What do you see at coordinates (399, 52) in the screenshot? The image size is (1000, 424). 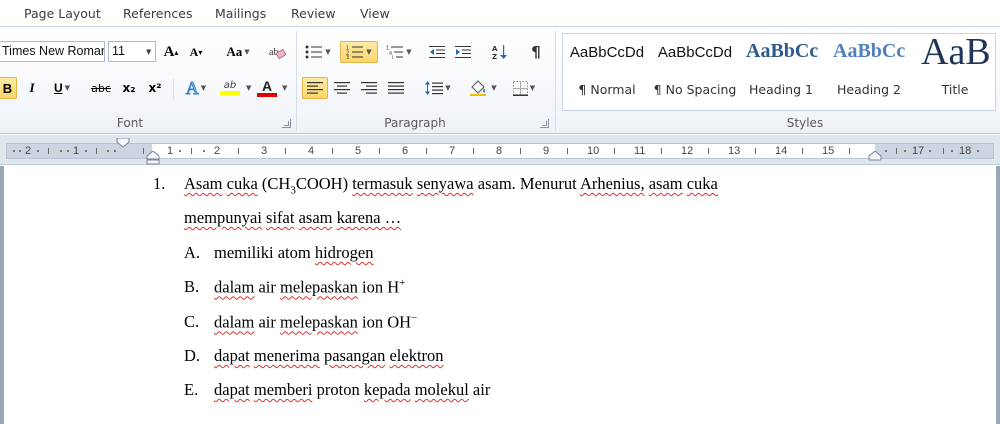 I see `multilevel-list-button: 1 a i ▼` at bounding box center [399, 52].